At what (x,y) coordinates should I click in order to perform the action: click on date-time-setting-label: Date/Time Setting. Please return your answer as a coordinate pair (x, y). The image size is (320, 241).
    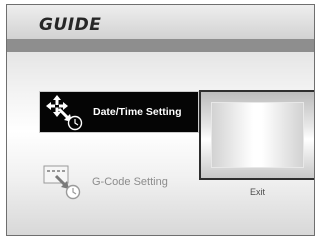
    Looking at the image, I should click on (137, 112).